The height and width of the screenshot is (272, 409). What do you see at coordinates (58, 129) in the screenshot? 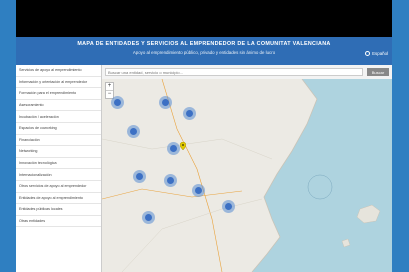
I see `sidebar-item: Espacios de coworking` at bounding box center [58, 129].